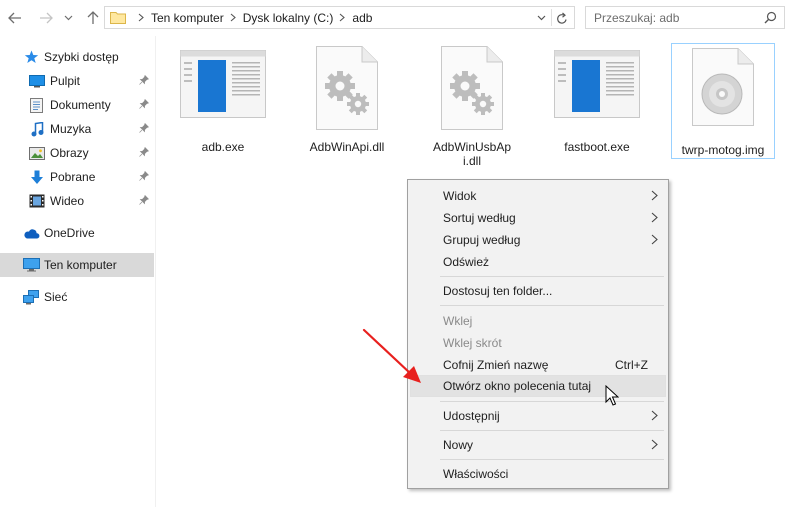 The width and height of the screenshot is (787, 507). Describe the element at coordinates (538, 445) in the screenshot. I see `menu-item-new: Nowy` at that location.